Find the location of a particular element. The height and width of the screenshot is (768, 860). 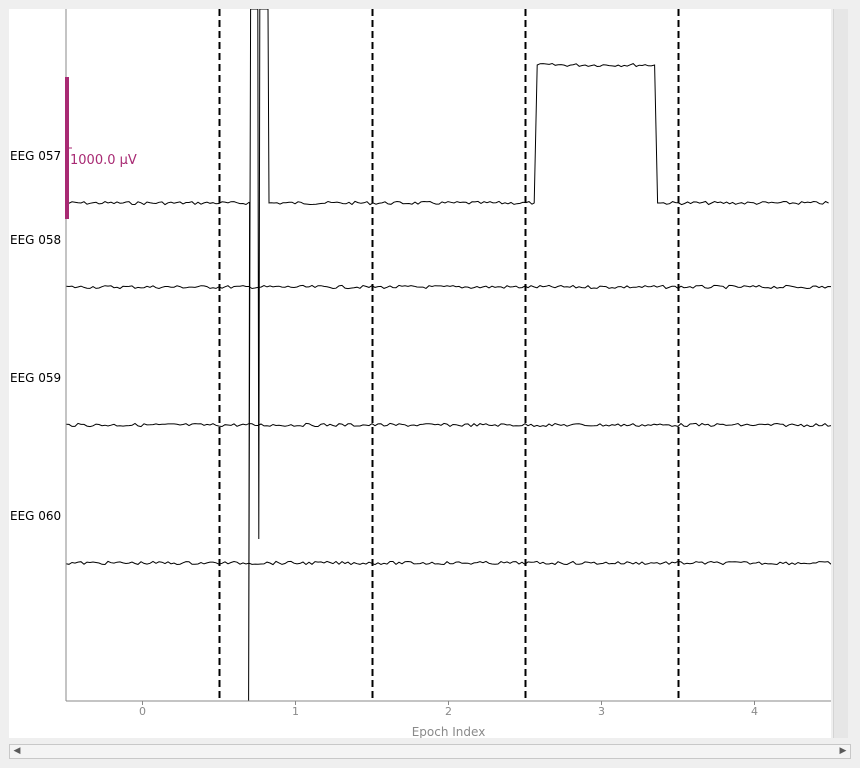

x-axis-title: Epoch Index is located at coordinates (449, 731).